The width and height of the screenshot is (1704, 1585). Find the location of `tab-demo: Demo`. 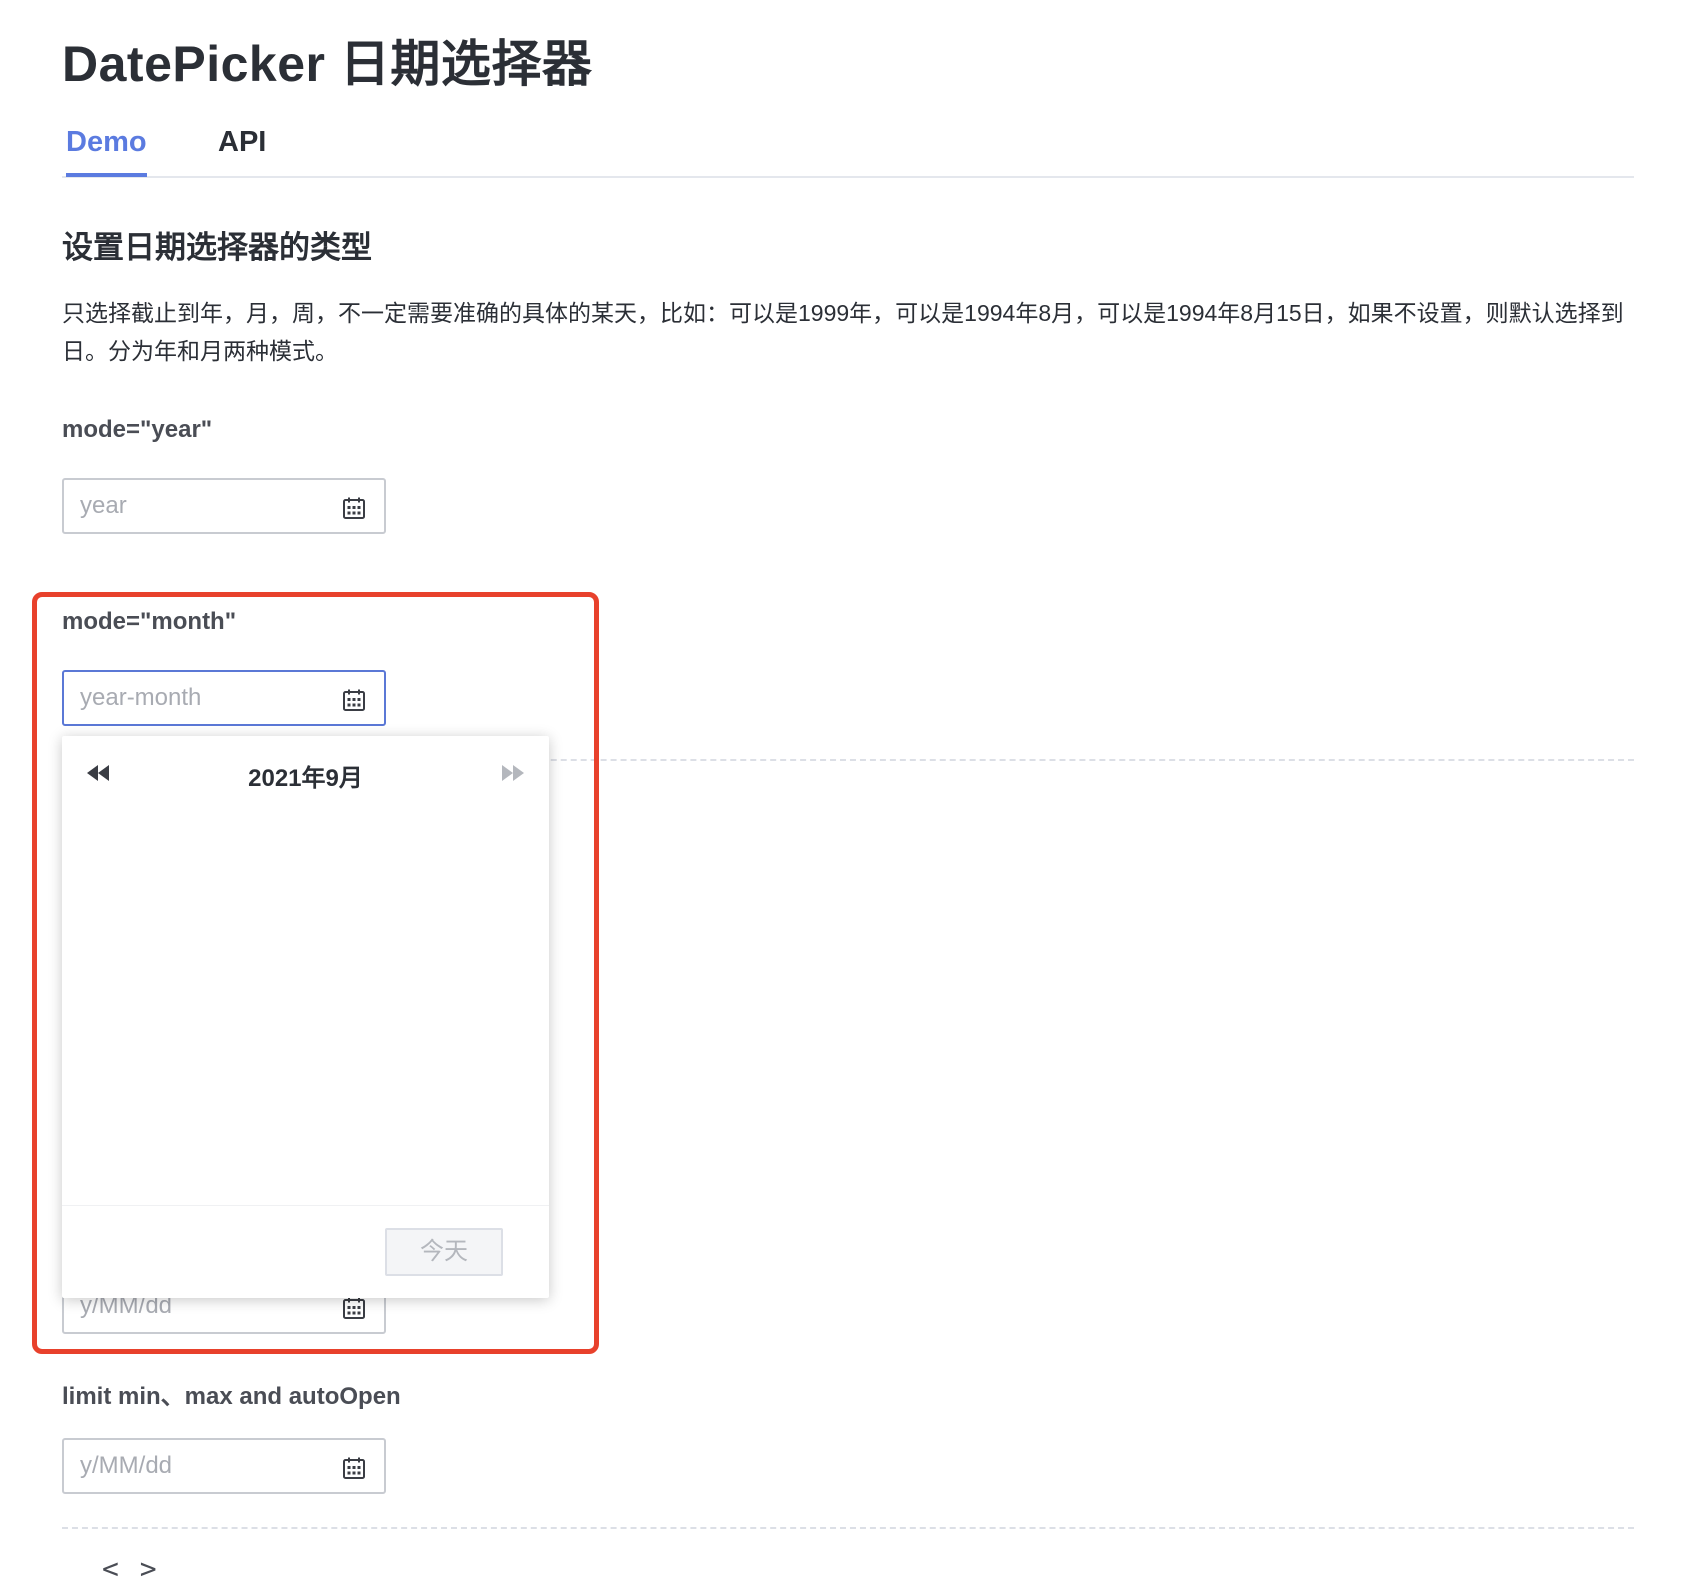

tab-demo: Demo is located at coordinates (106, 151).